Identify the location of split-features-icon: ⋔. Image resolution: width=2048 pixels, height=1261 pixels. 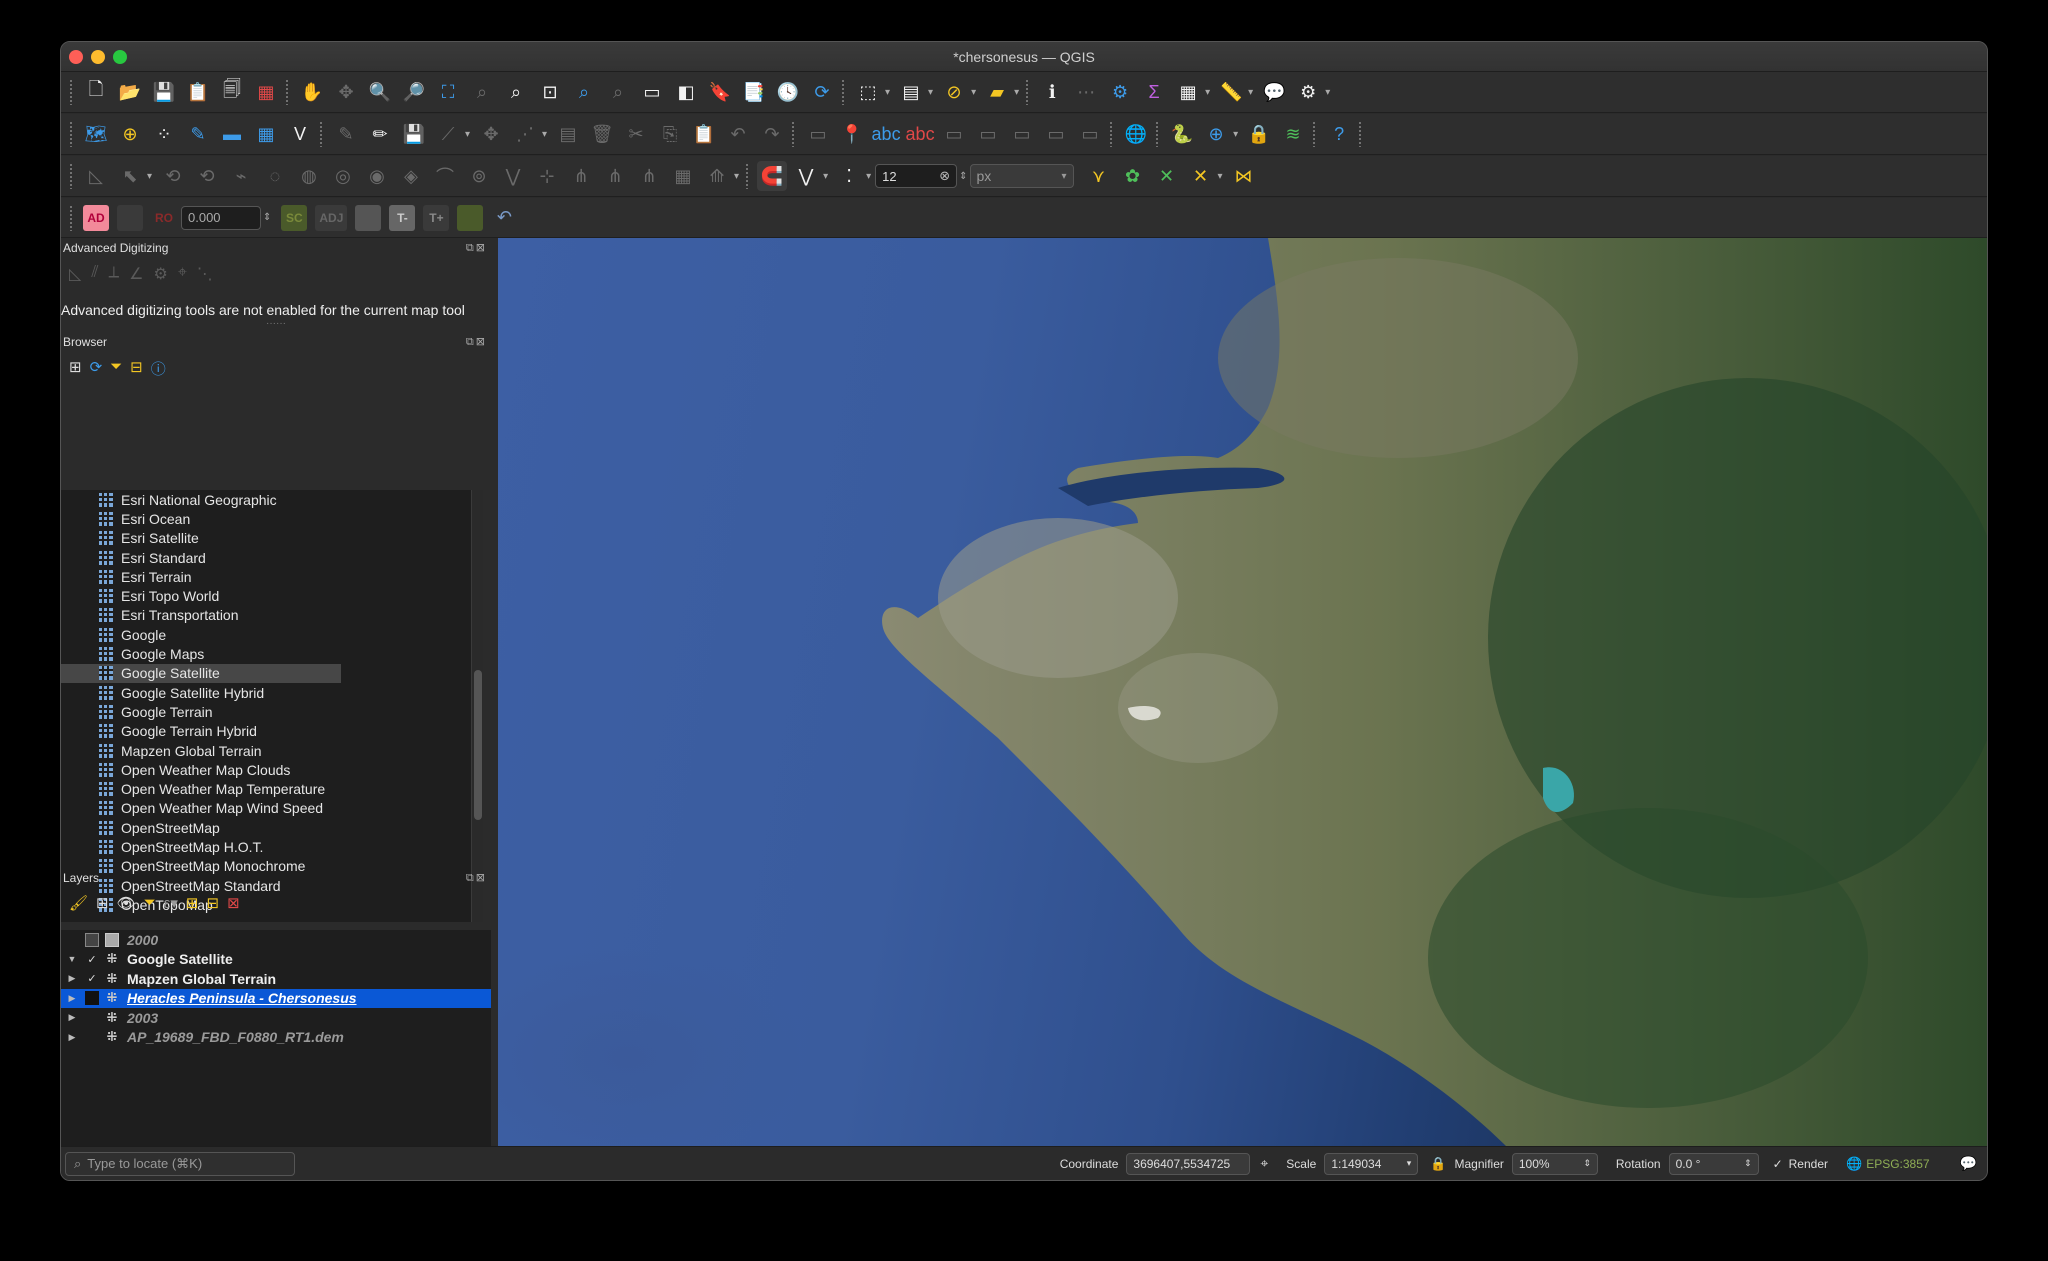
(581, 176).